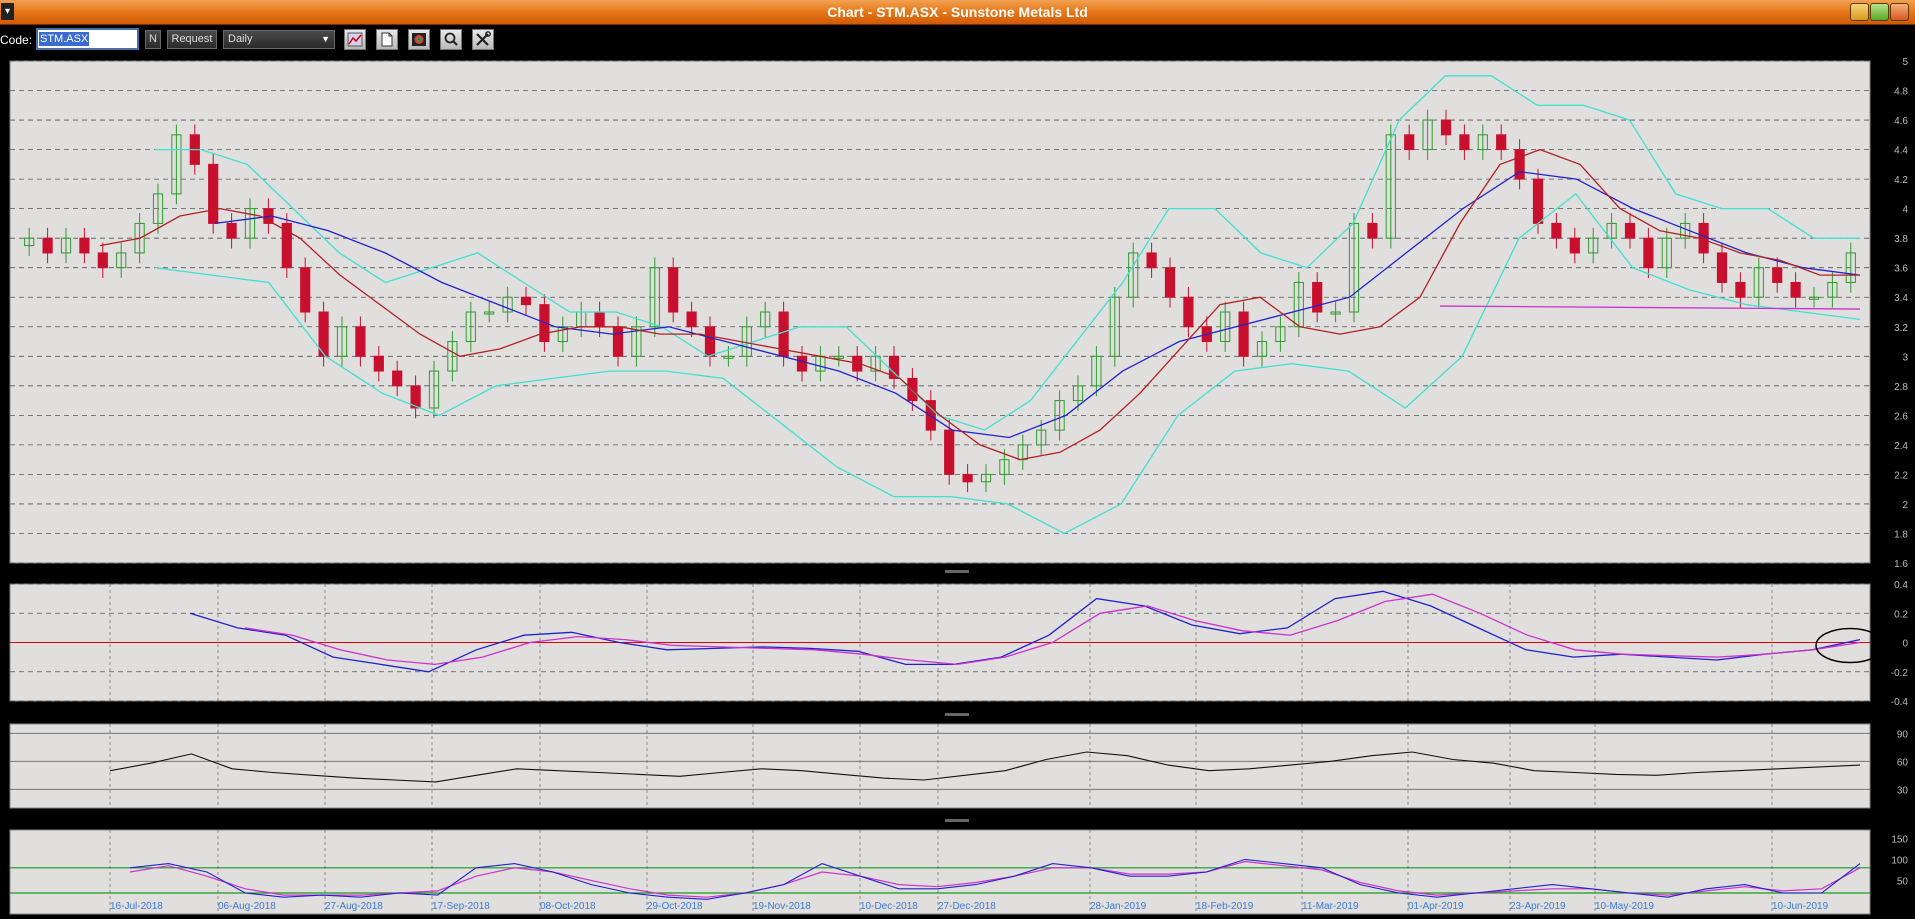 Image resolution: width=1915 pixels, height=919 pixels. Describe the element at coordinates (1901, 585) in the screenshot. I see `macd-y-tick-label: 0.4` at that location.